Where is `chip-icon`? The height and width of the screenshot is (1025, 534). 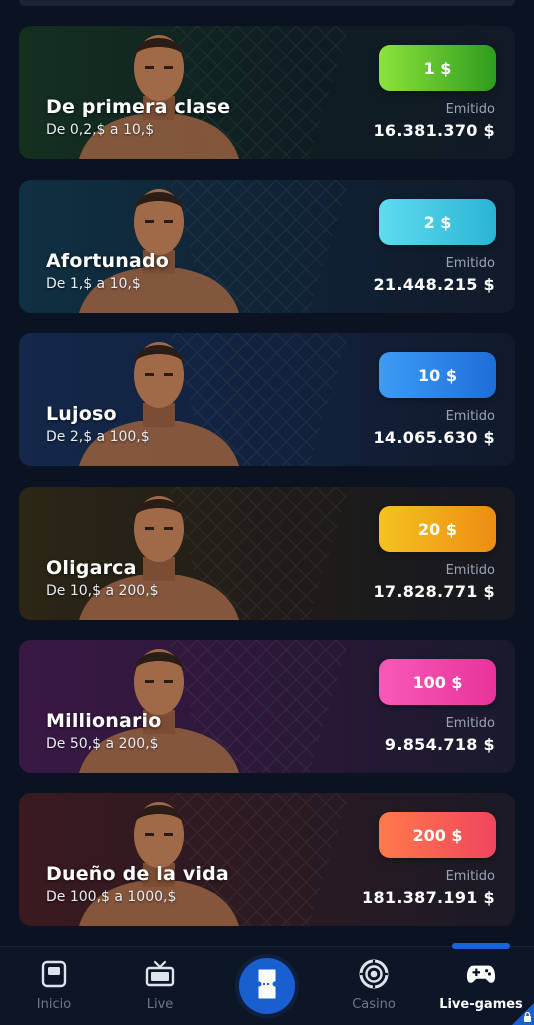 chip-icon is located at coordinates (374, 974).